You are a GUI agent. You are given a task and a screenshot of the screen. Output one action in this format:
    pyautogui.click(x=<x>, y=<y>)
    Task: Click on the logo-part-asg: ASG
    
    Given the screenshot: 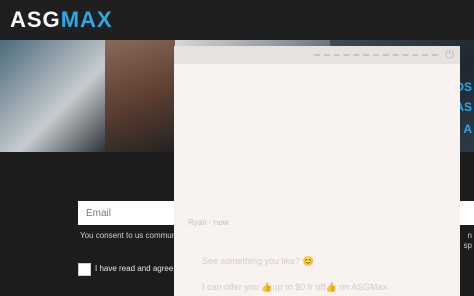 What is the action you would take?
    pyautogui.click(x=35, y=19)
    